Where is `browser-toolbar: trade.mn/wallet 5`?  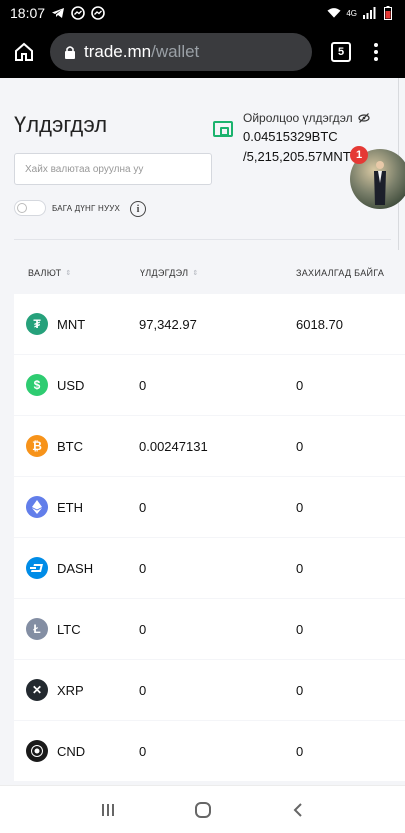
browser-toolbar: trade.mn/wallet 5 is located at coordinates (202, 52).